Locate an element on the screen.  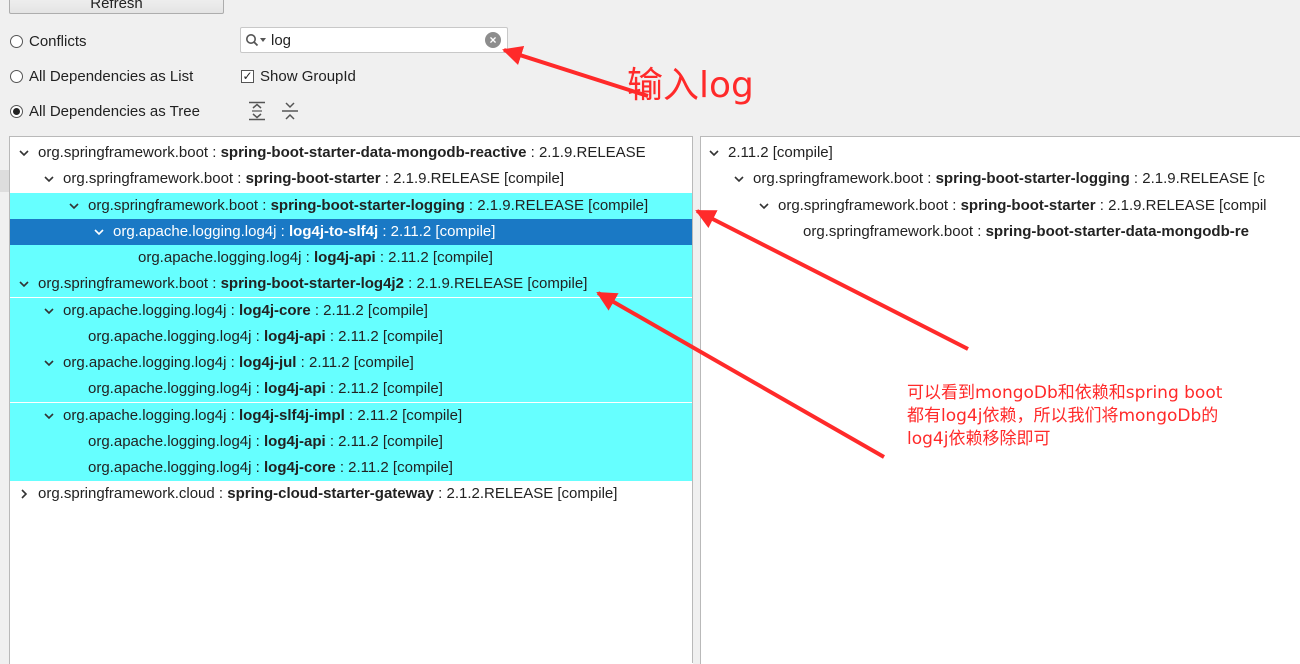
annotation-note-line: 可以看到mongoDb和依赖和spring boot is located at coordinates (1065, 393).